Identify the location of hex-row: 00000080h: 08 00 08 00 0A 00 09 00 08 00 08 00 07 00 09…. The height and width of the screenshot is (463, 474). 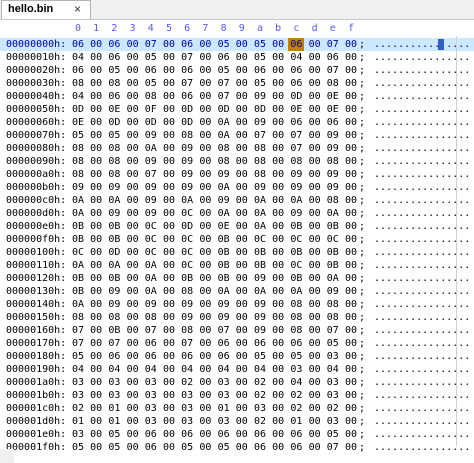
(237, 148).